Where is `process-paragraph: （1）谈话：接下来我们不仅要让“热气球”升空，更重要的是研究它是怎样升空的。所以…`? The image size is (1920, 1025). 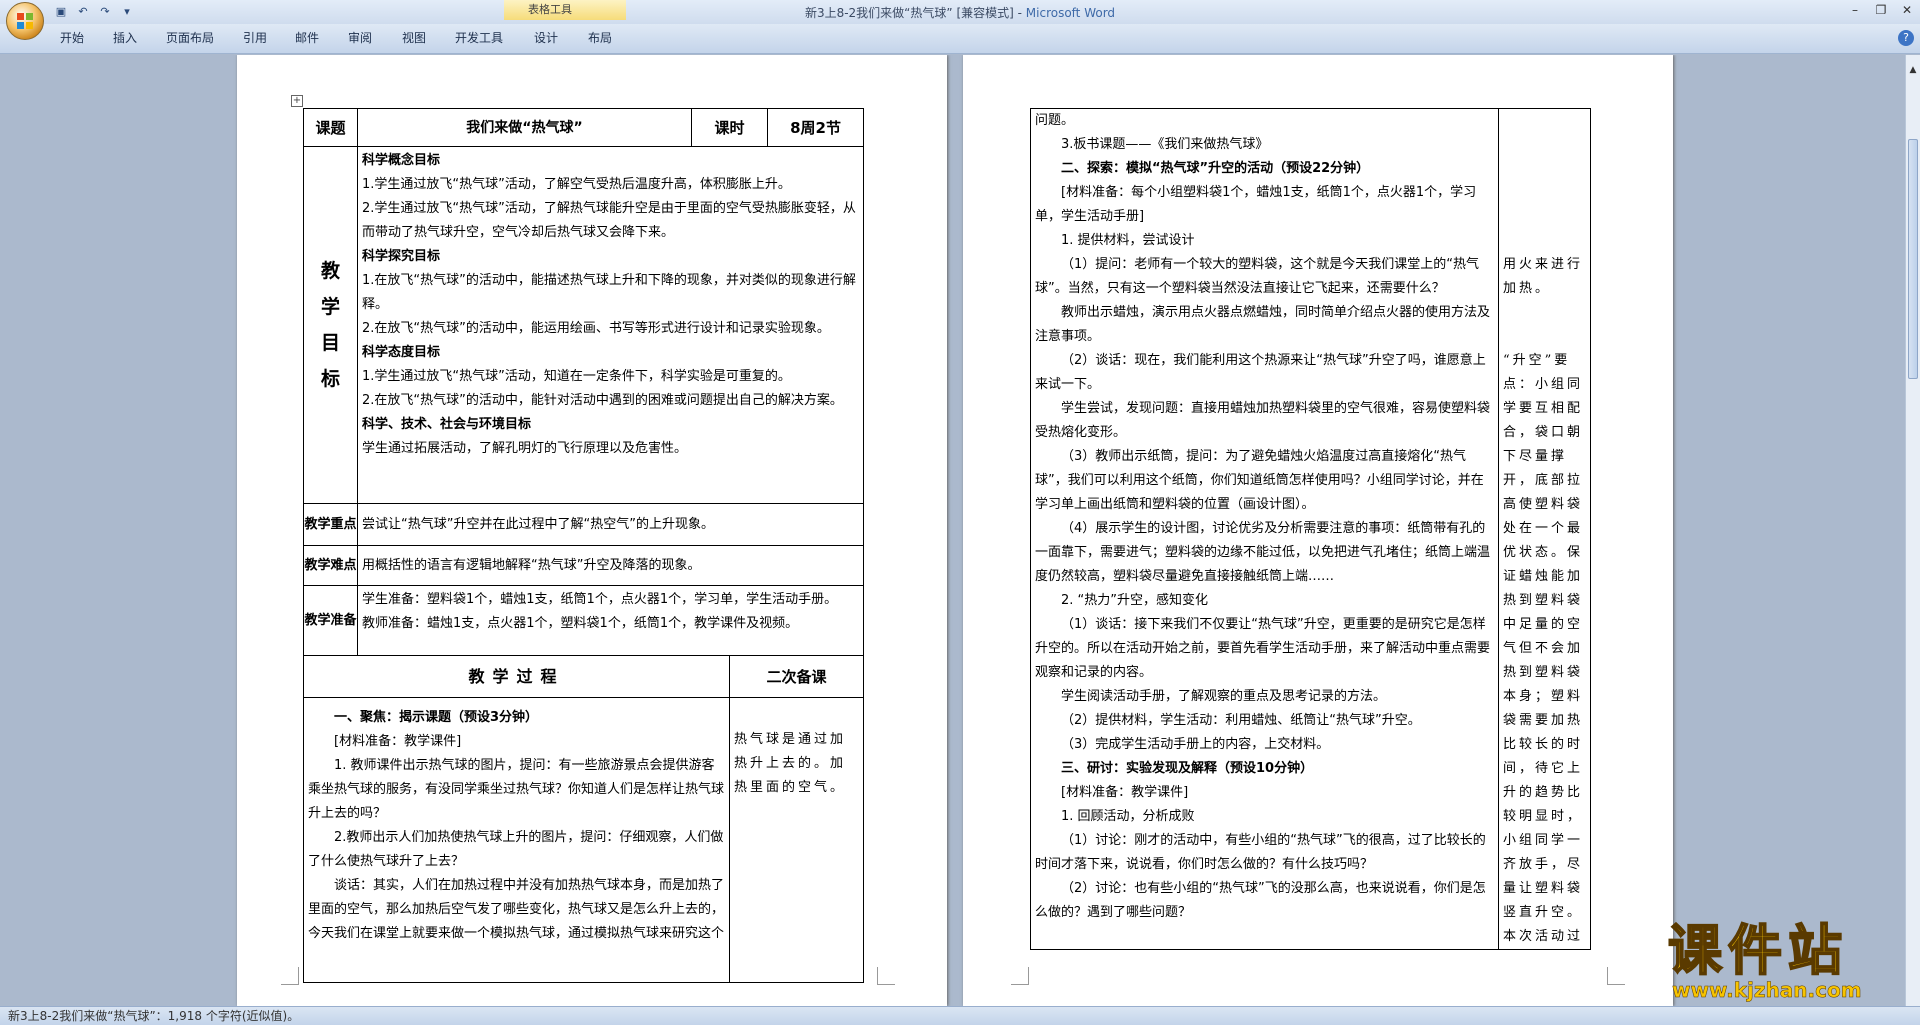 process-paragraph: （1）谈话：接下来我们不仅要让“热气球”升空，更重要的是研究它是怎样升空的。所以… is located at coordinates (1263, 648).